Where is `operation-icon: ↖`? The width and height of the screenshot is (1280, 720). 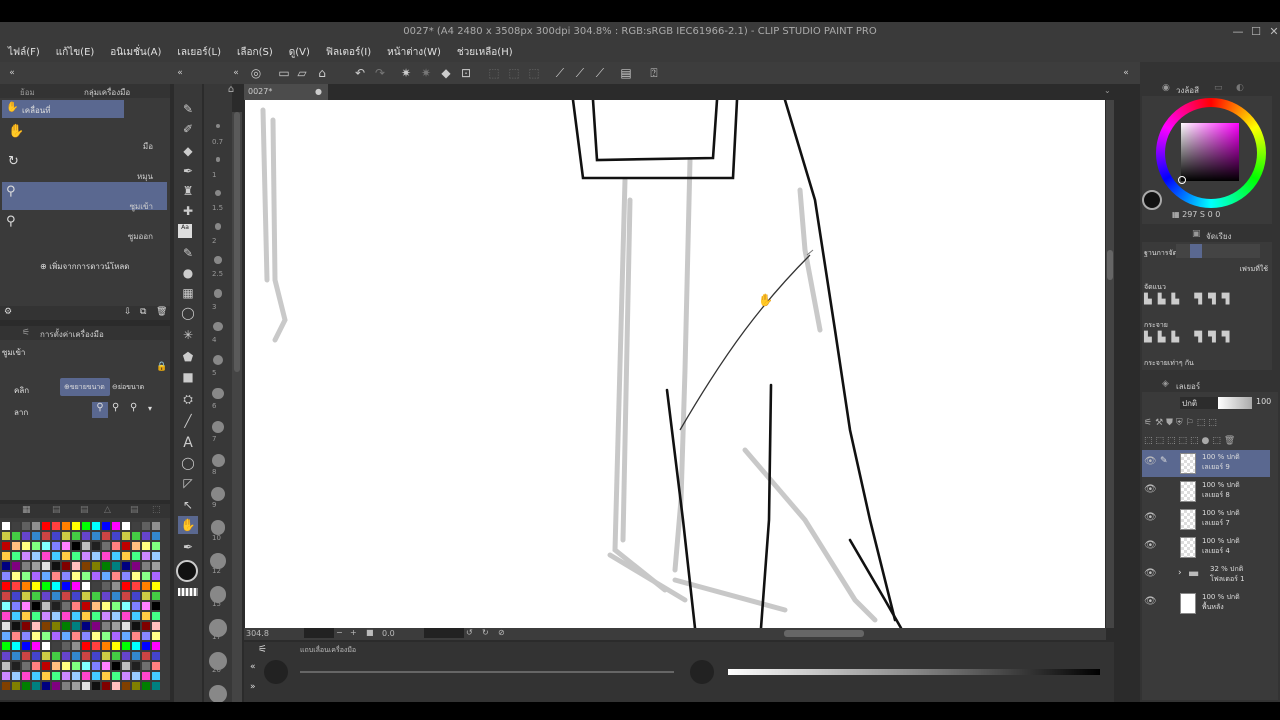
operation-icon: ↖ is located at coordinates (188, 505).